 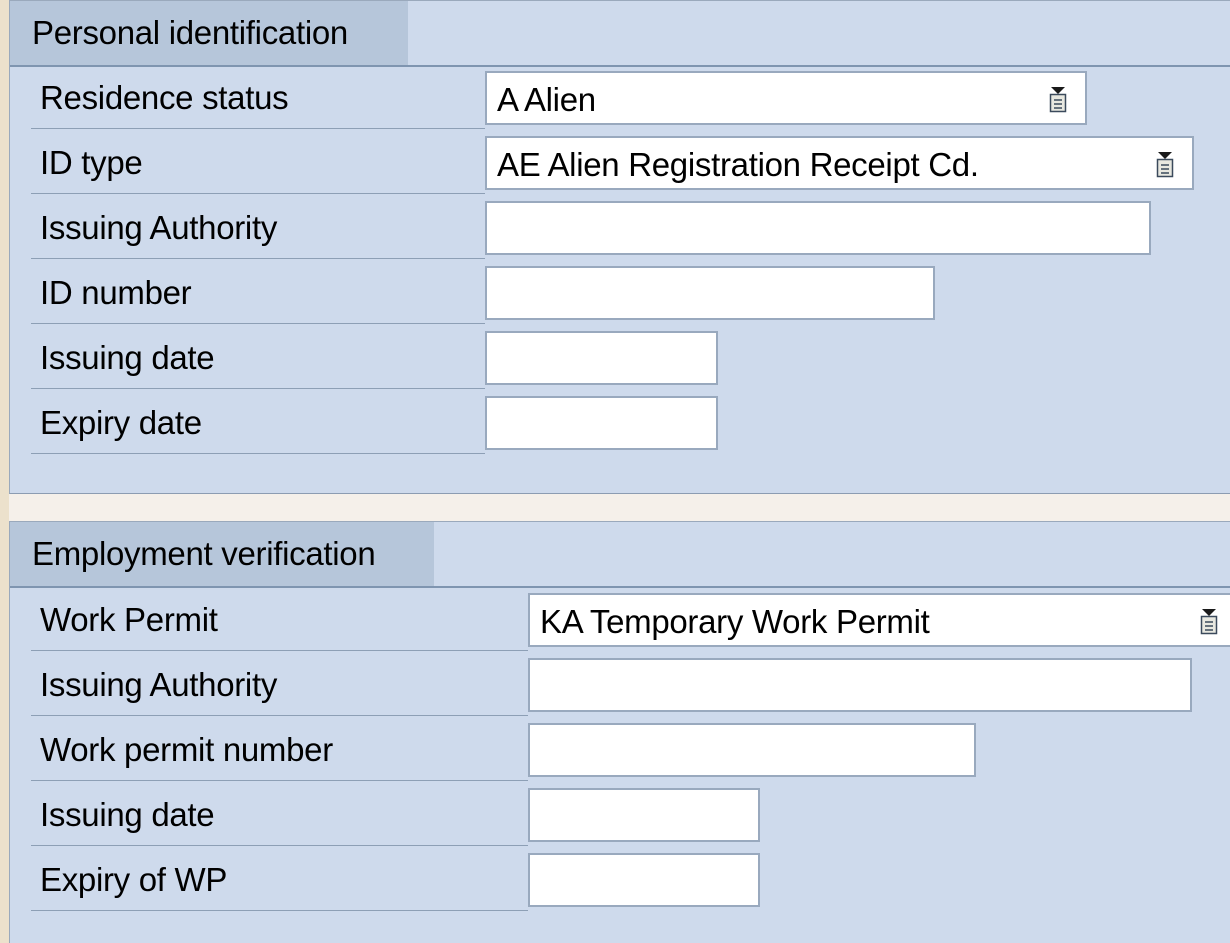 I want to click on wp-issuing-authority-row: Issuing Authority, so click(x=616, y=685).